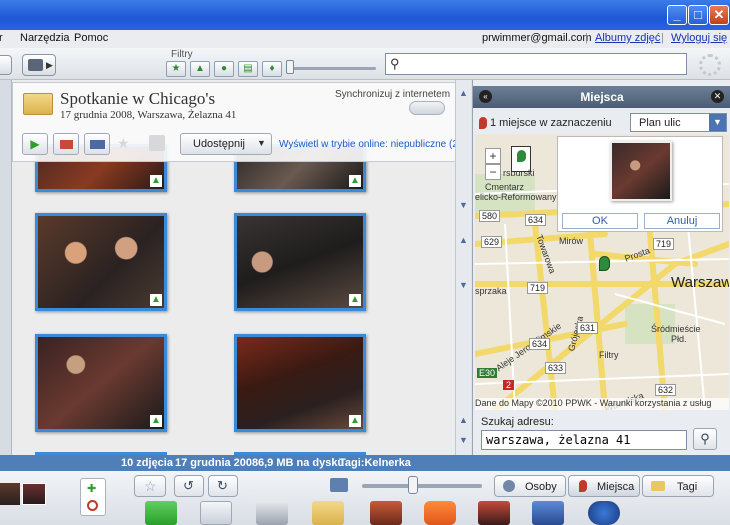 The height and width of the screenshot is (525, 730). I want to click on menu-item-help: Pomoc, so click(91, 38).